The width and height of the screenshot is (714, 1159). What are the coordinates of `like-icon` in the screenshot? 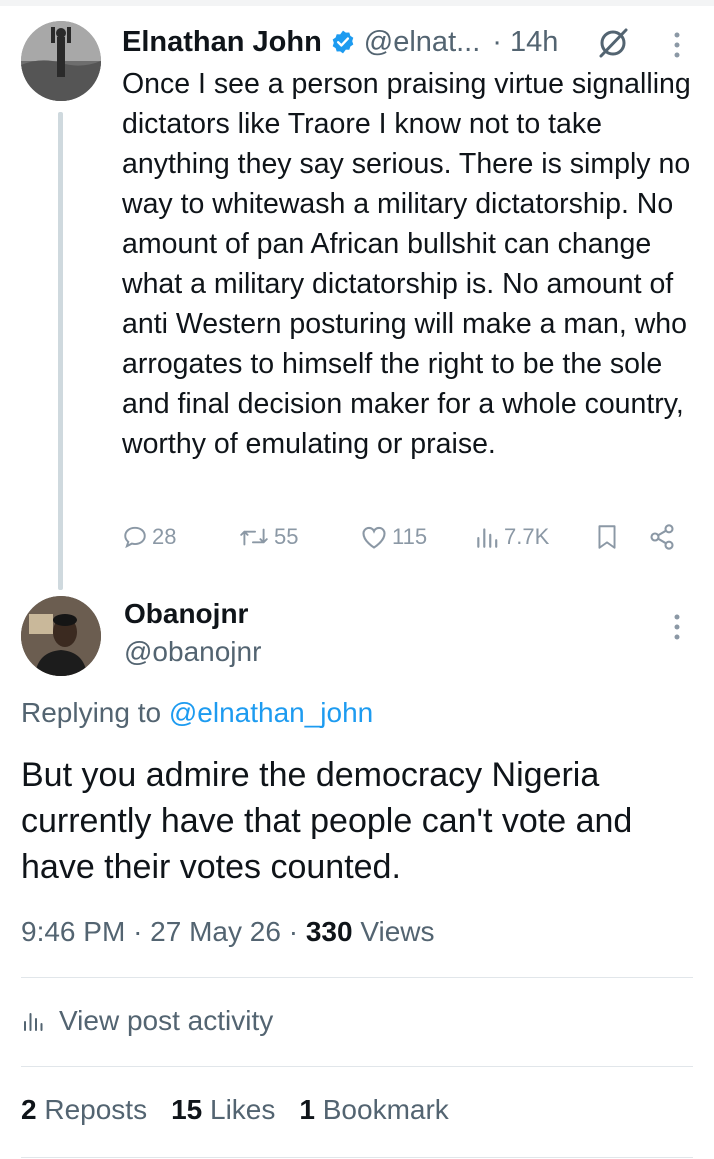 It's located at (374, 537).